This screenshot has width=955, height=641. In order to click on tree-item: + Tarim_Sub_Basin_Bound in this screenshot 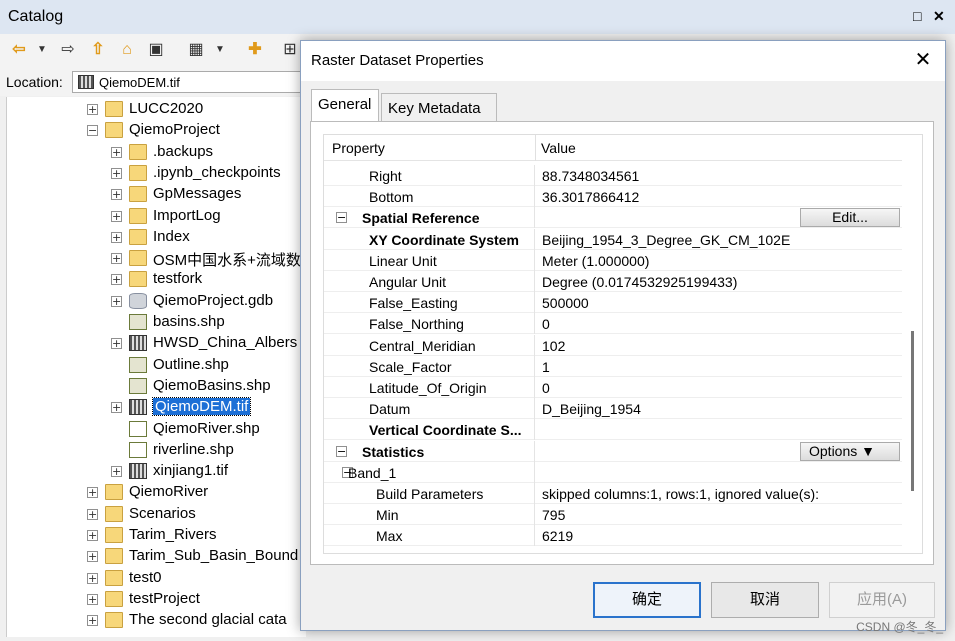, I will do `click(156, 557)`.